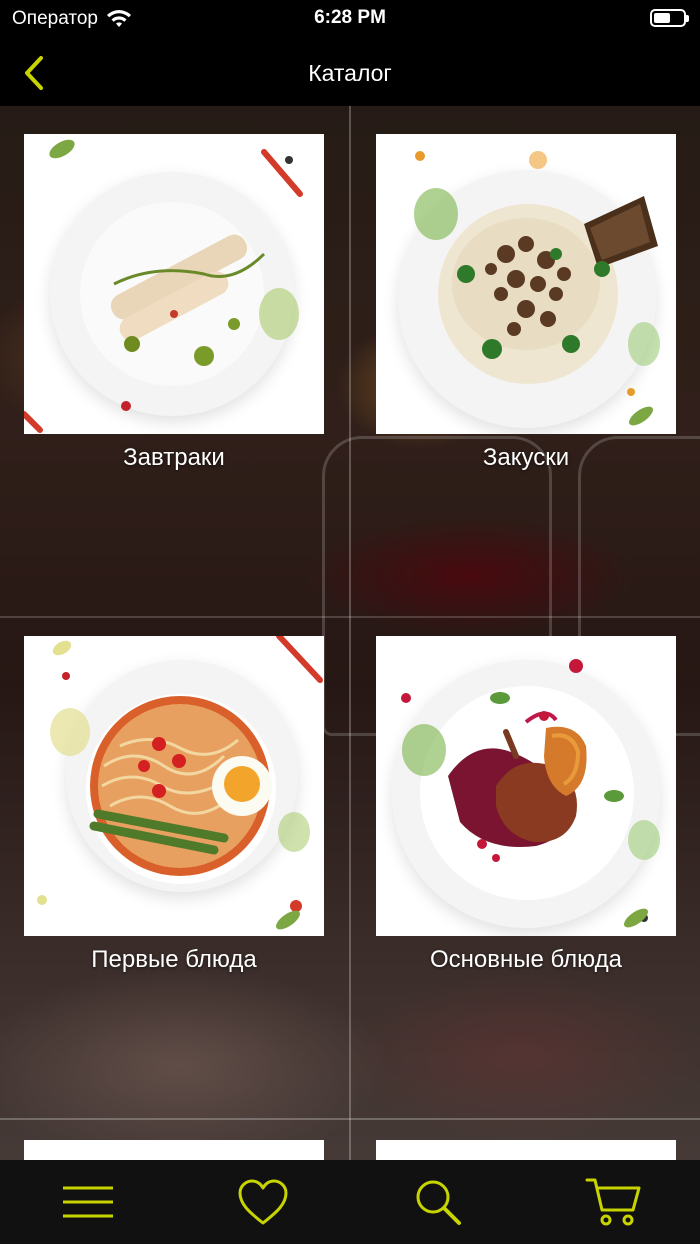 This screenshot has width=700, height=1244. I want to click on status-bar: Оператор 6:28 PM, so click(350, 20).